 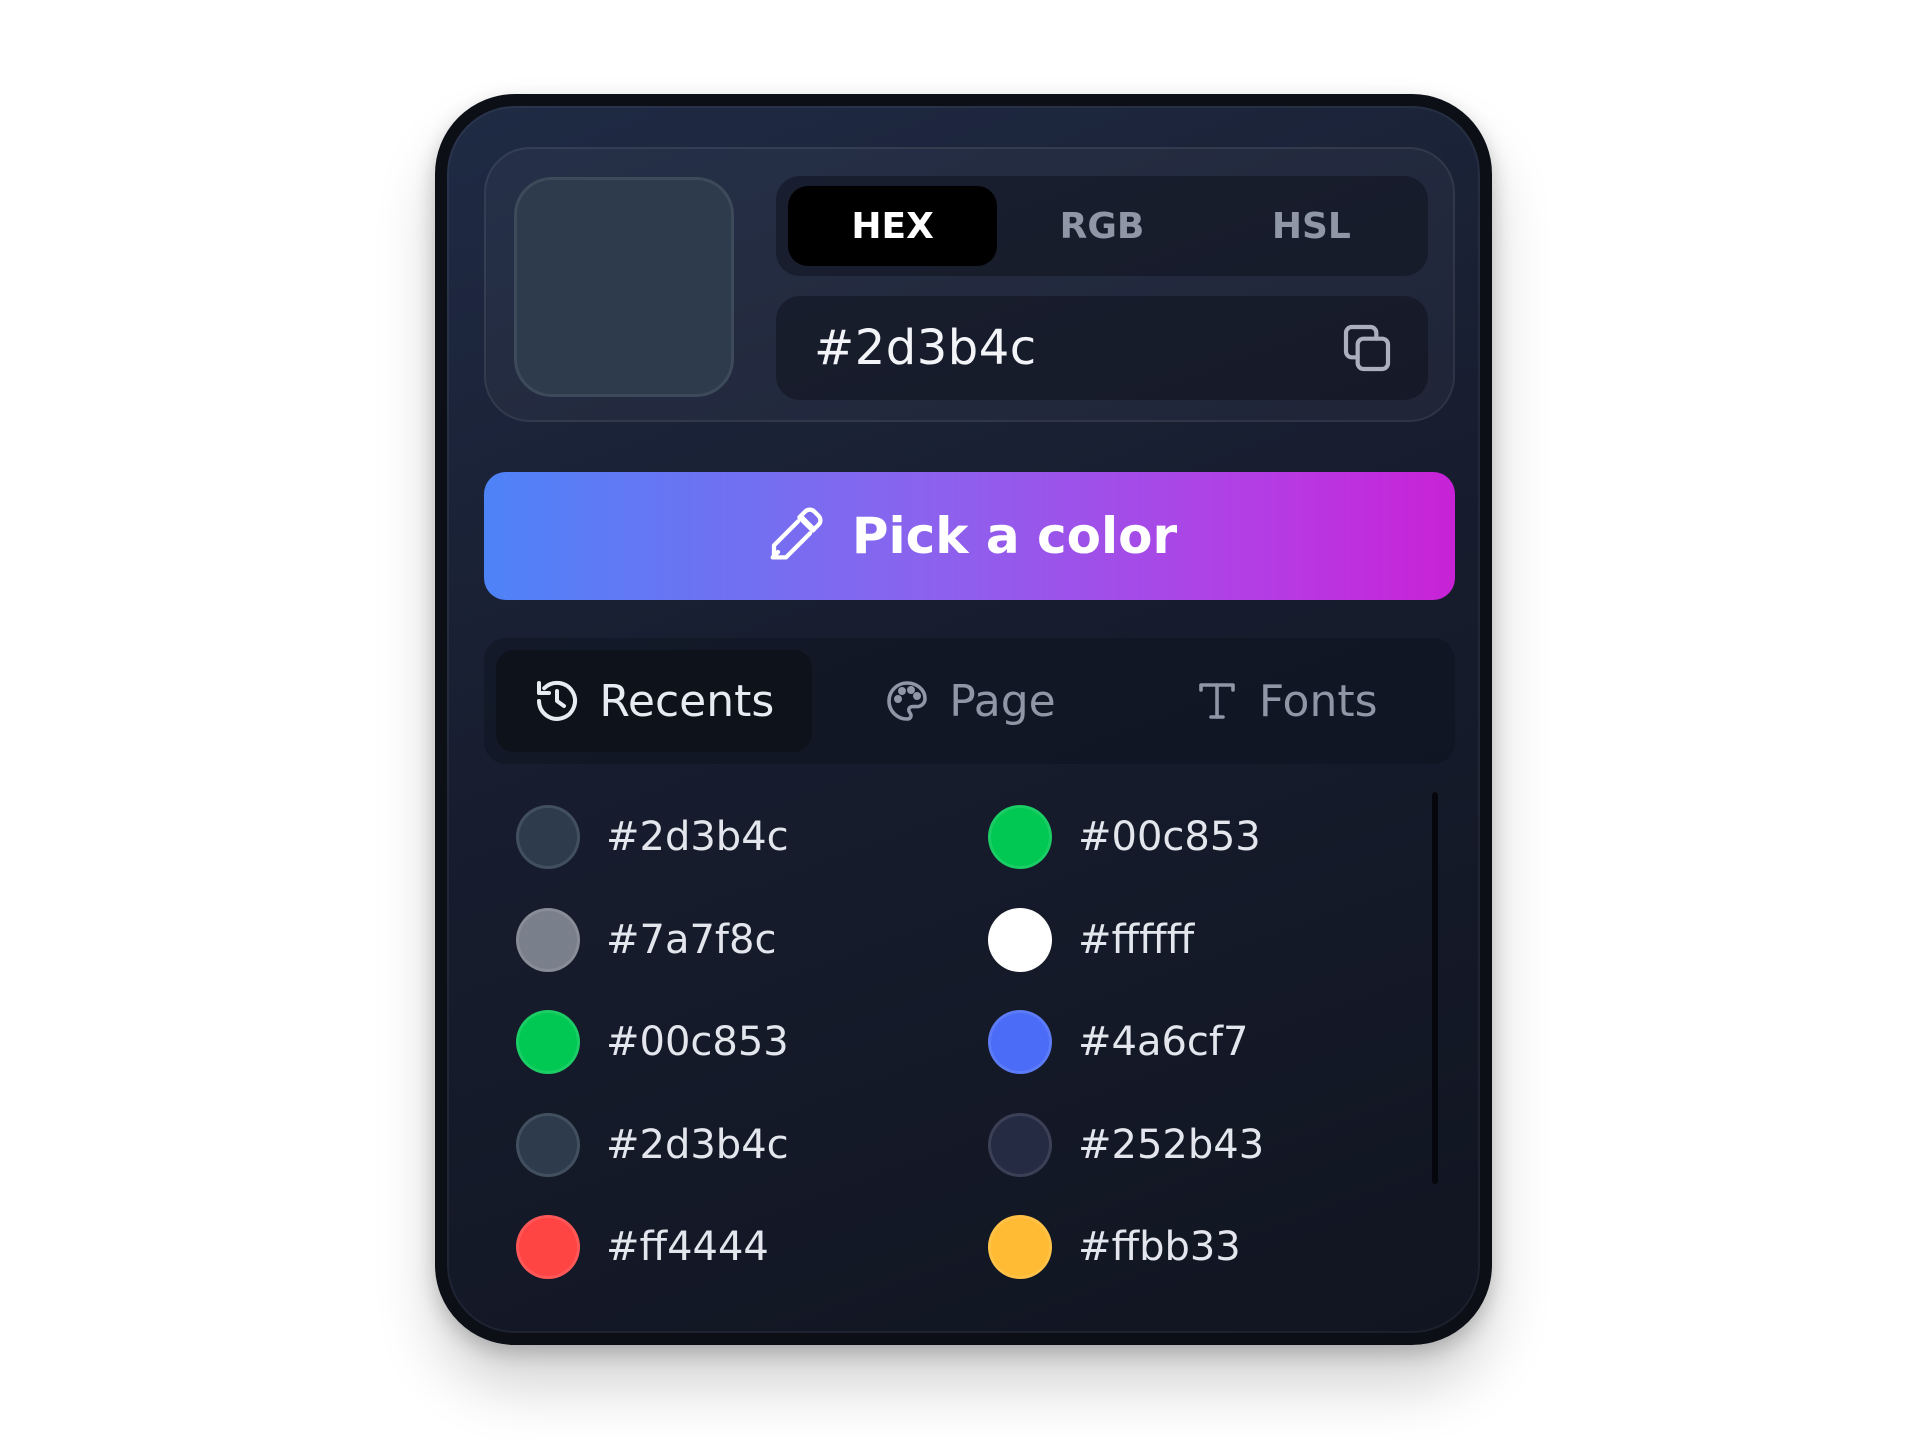 I want to click on recent-color-item: #7a7f8c, so click(x=752, y=940).